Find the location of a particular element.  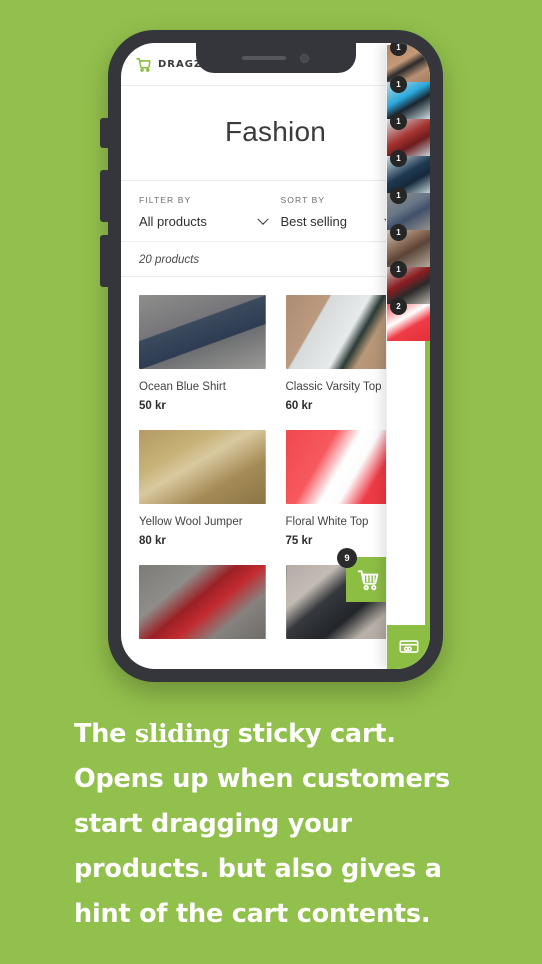

product-count: 20 products is located at coordinates (275, 259).